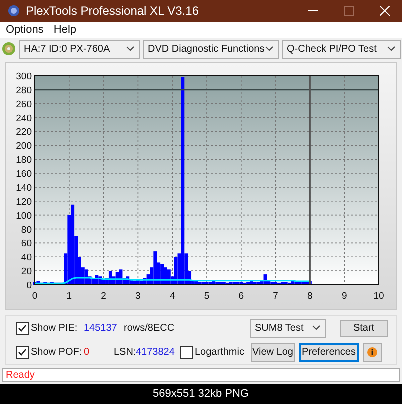 This screenshot has width=402, height=404. What do you see at coordinates (24, 118) in the screenshot?
I see `y-tick-label: 240` at bounding box center [24, 118].